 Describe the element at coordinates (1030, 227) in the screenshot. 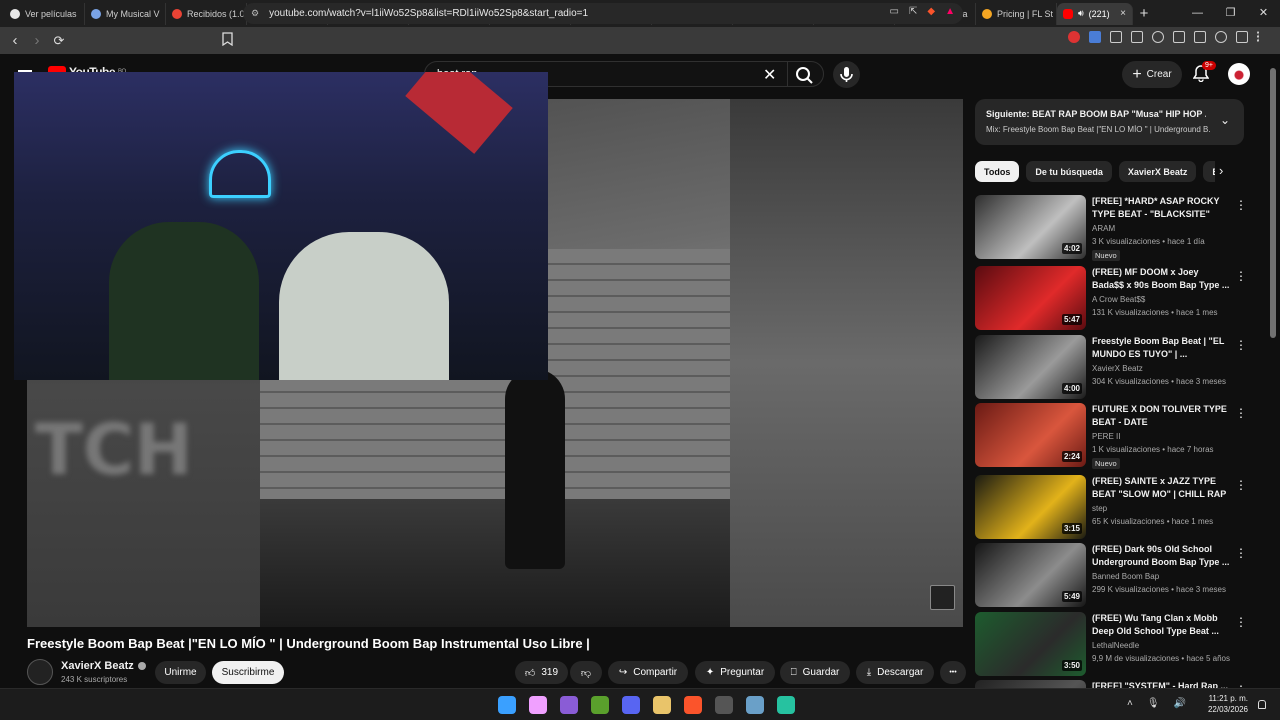

I see `video-thumbnail: 4:02` at that location.